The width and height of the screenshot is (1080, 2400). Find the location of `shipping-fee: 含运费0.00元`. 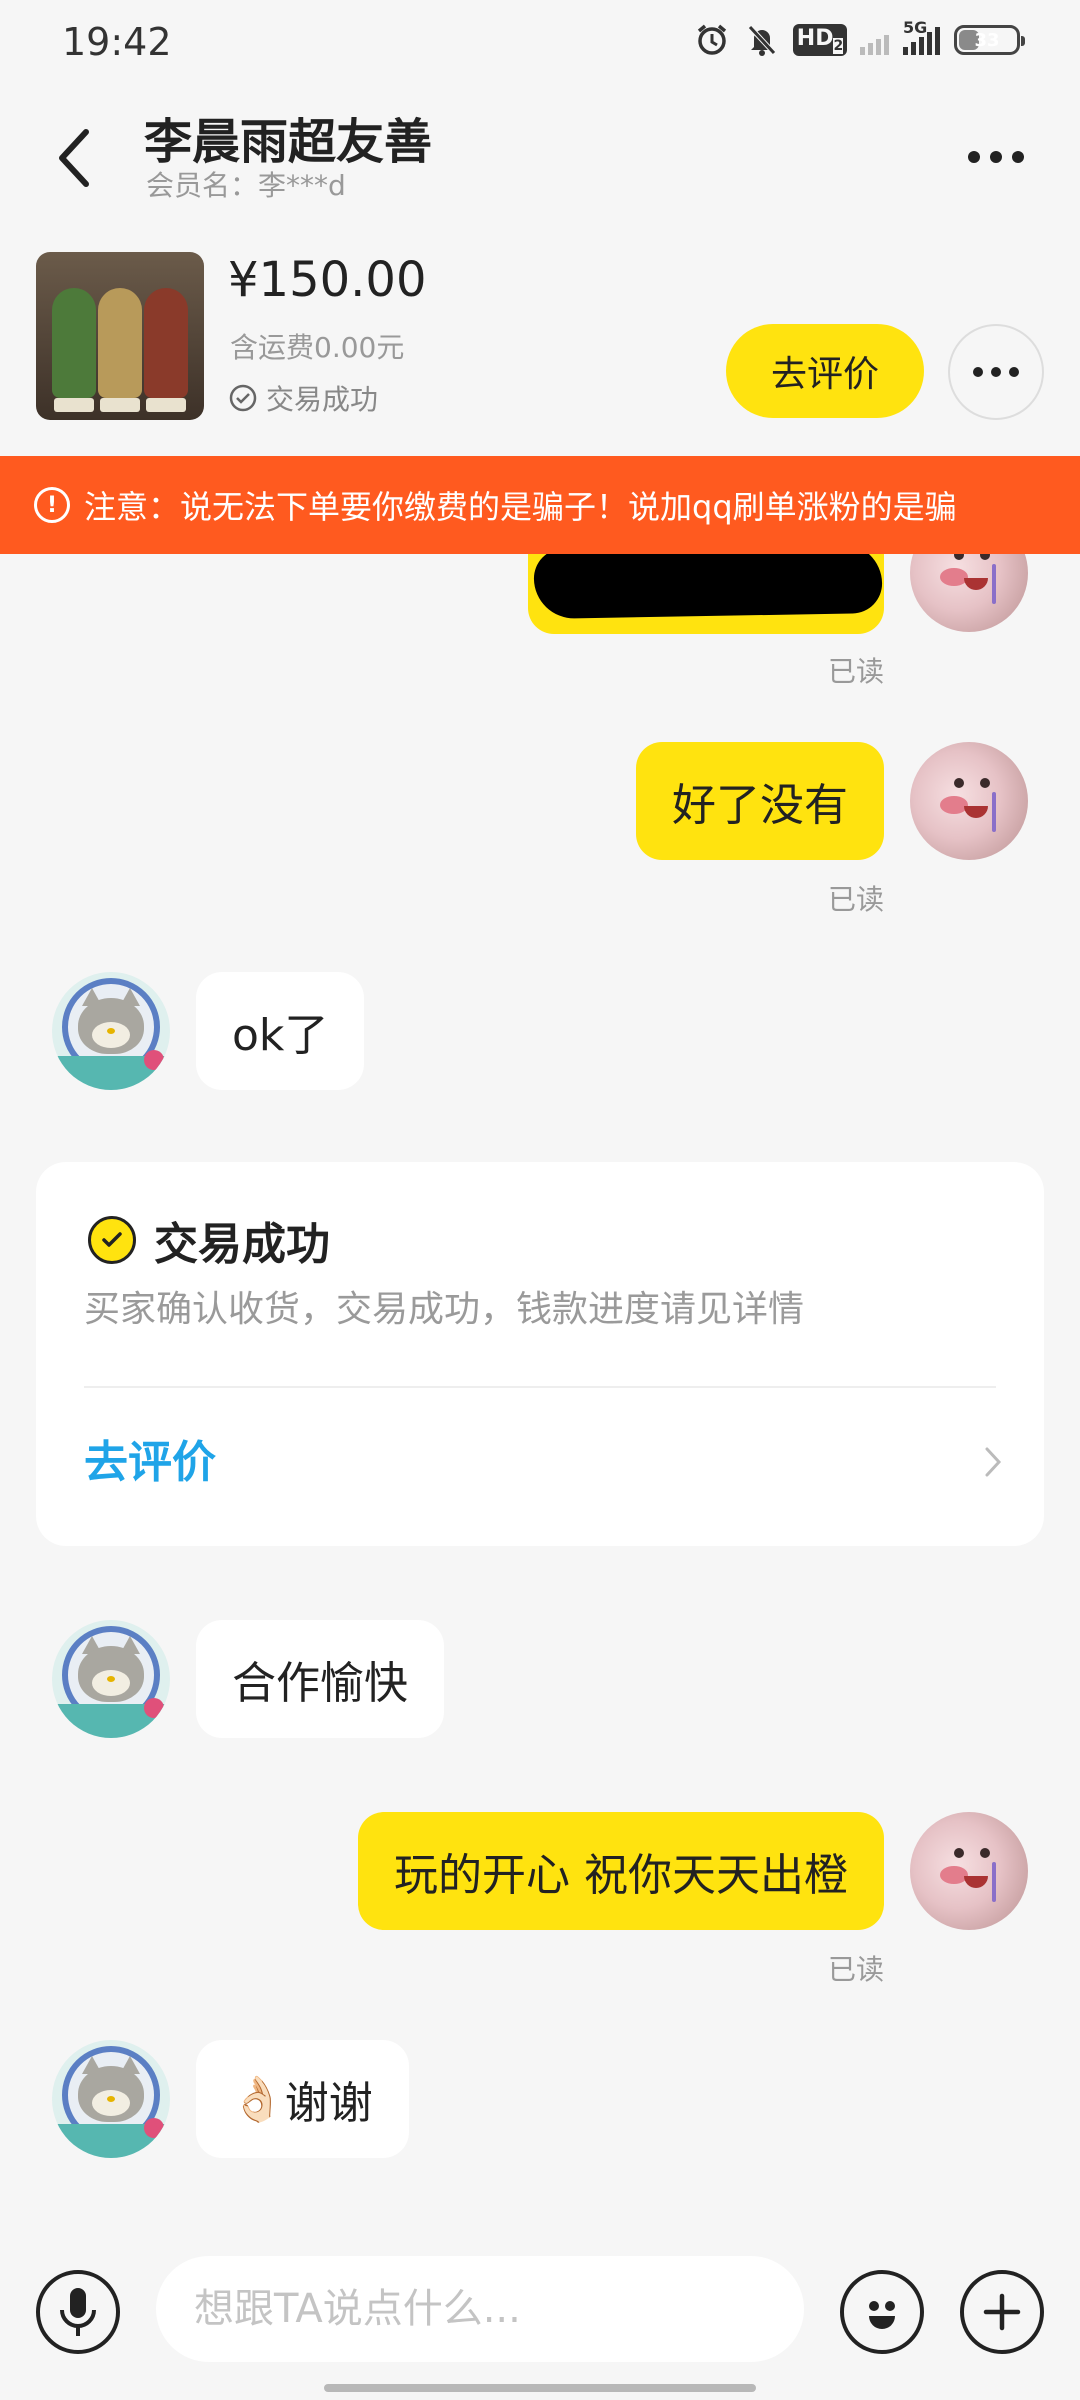

shipping-fee: 含运费0.00元 is located at coordinates (317, 347).